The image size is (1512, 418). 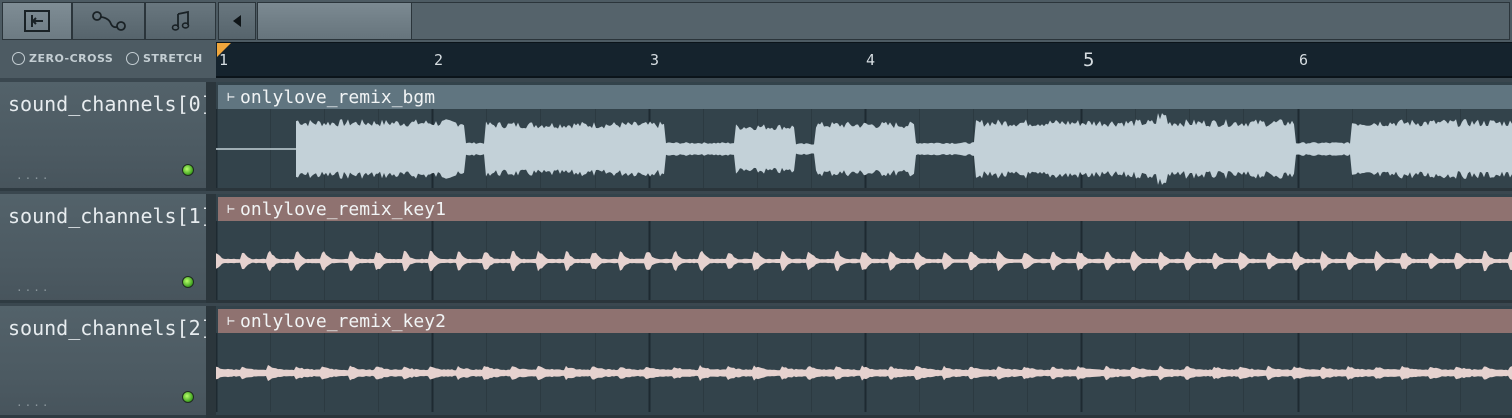 What do you see at coordinates (871, 60) in the screenshot?
I see `bar-number: 4` at bounding box center [871, 60].